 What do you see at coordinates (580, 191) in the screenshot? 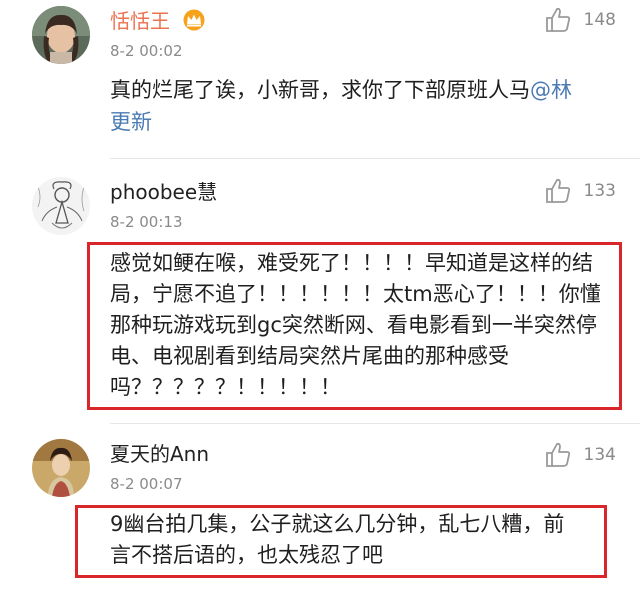
I see `like-button: 133` at bounding box center [580, 191].